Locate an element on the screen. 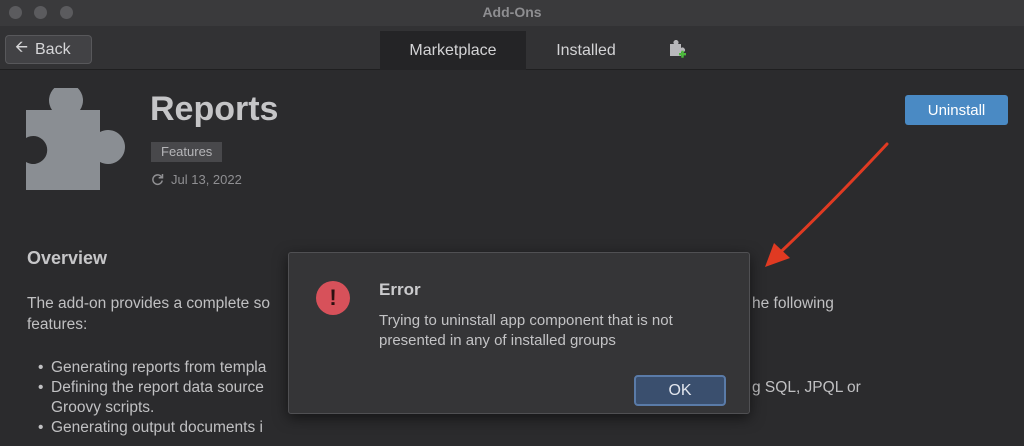  list-item: Groovy scripts. is located at coordinates (103, 407).